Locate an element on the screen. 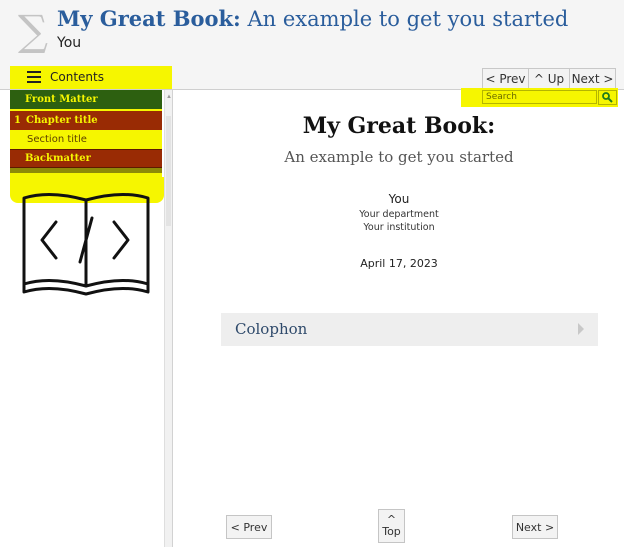  top-button: ^ Top is located at coordinates (391, 526).